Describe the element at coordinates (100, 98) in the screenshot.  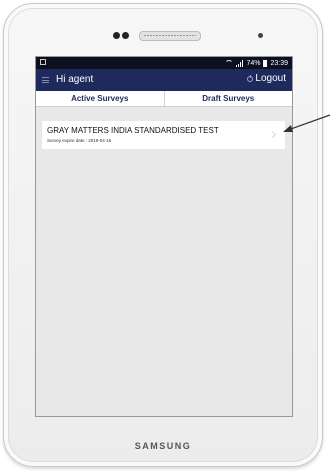
I see `tab-active-surveys: Active Surveys` at that location.